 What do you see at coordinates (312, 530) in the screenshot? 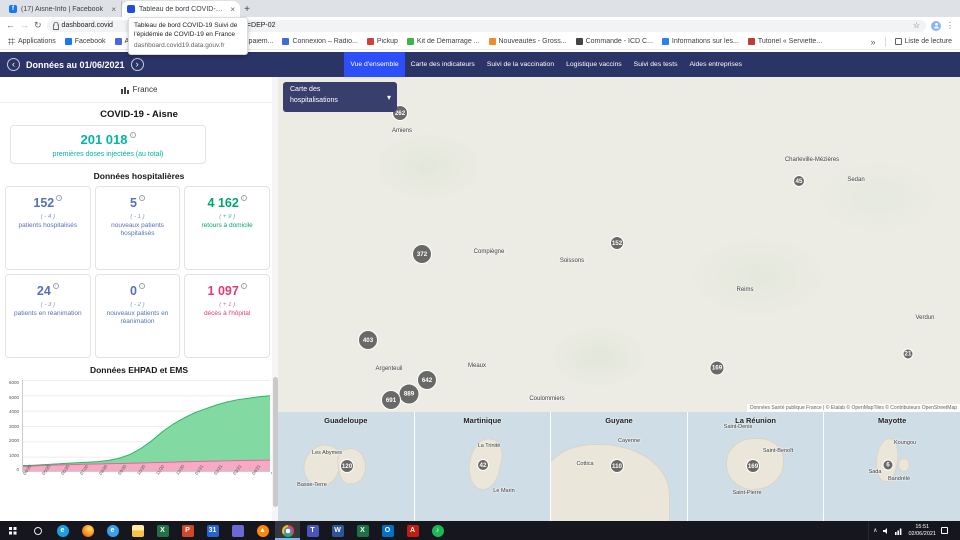
I see `taskbar-app-icon: T` at bounding box center [312, 530].